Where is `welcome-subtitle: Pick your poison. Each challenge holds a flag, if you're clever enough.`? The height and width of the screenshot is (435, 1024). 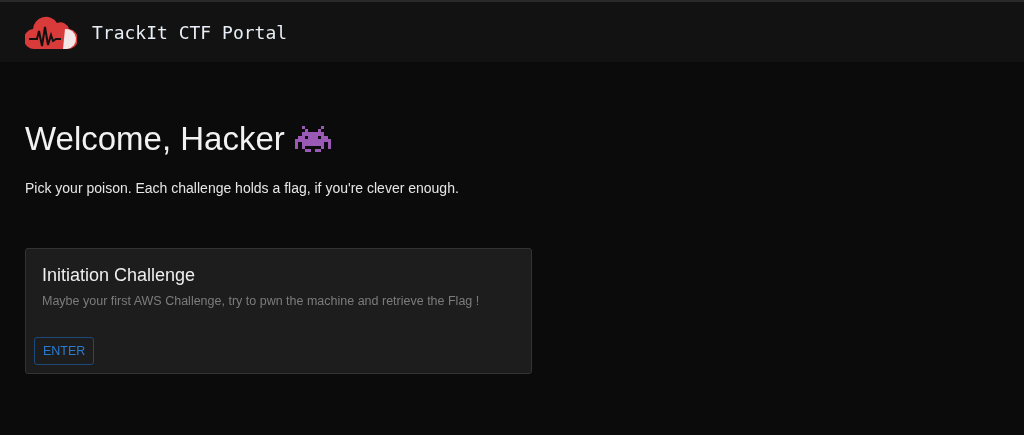
welcome-subtitle: Pick your poison. Each challenge holds a flag, if you're clever enough. is located at coordinates (242, 188).